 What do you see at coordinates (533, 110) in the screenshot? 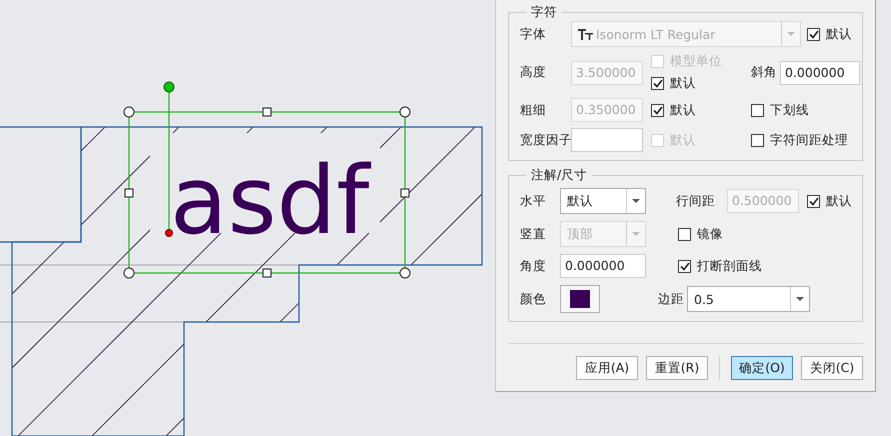
I see `field-label: 粗细` at bounding box center [533, 110].